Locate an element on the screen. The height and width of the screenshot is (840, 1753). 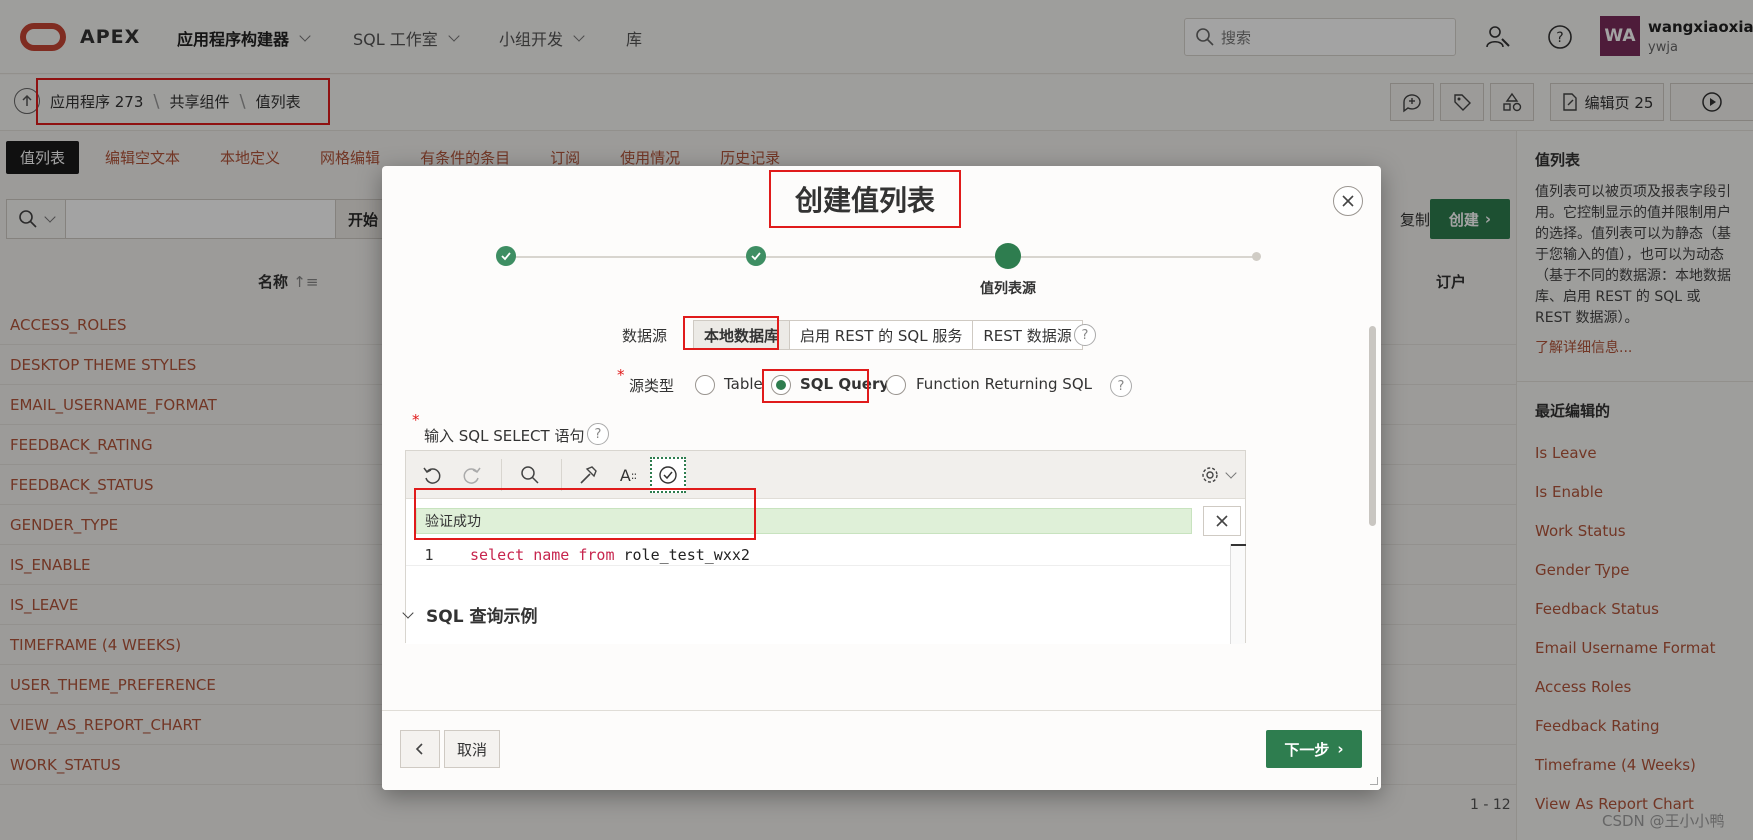
cancel-button: 取消 is located at coordinates (472, 749).